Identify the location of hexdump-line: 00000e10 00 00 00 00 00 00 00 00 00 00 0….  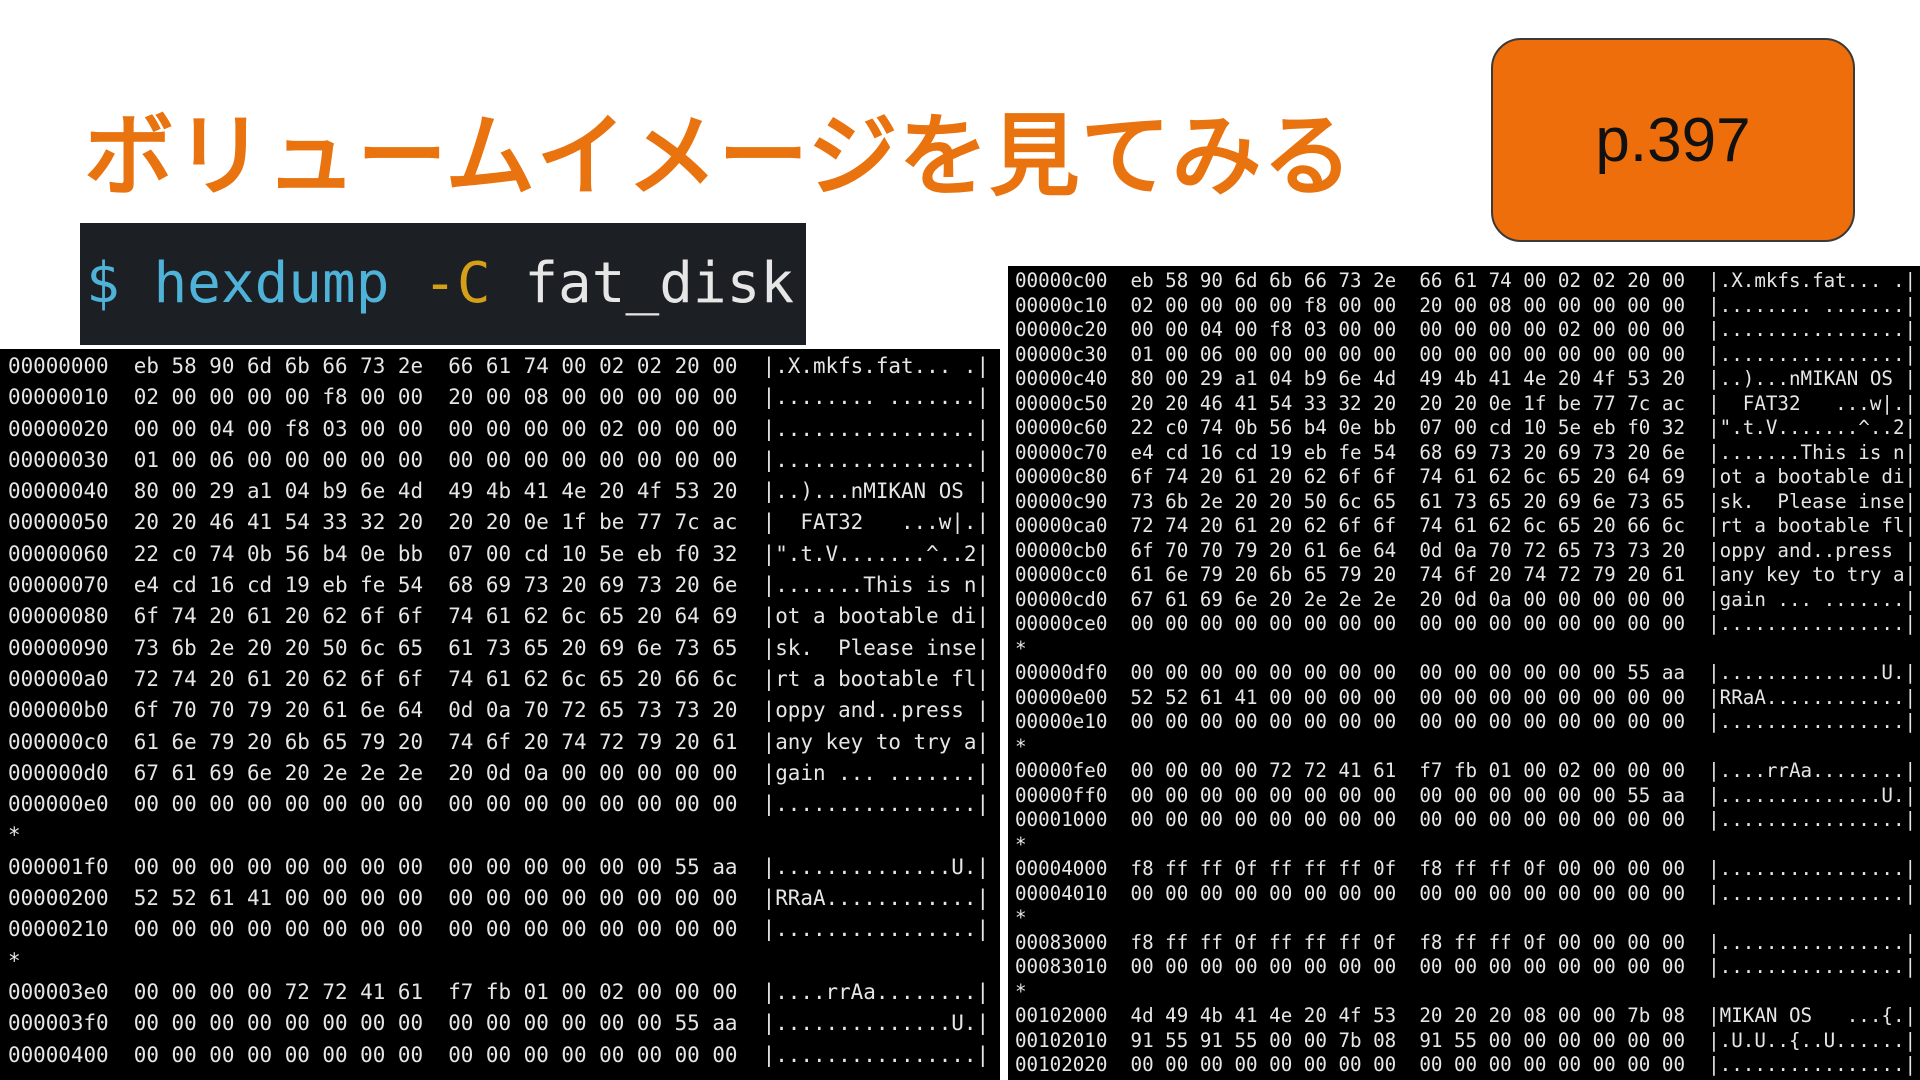
(1466, 721).